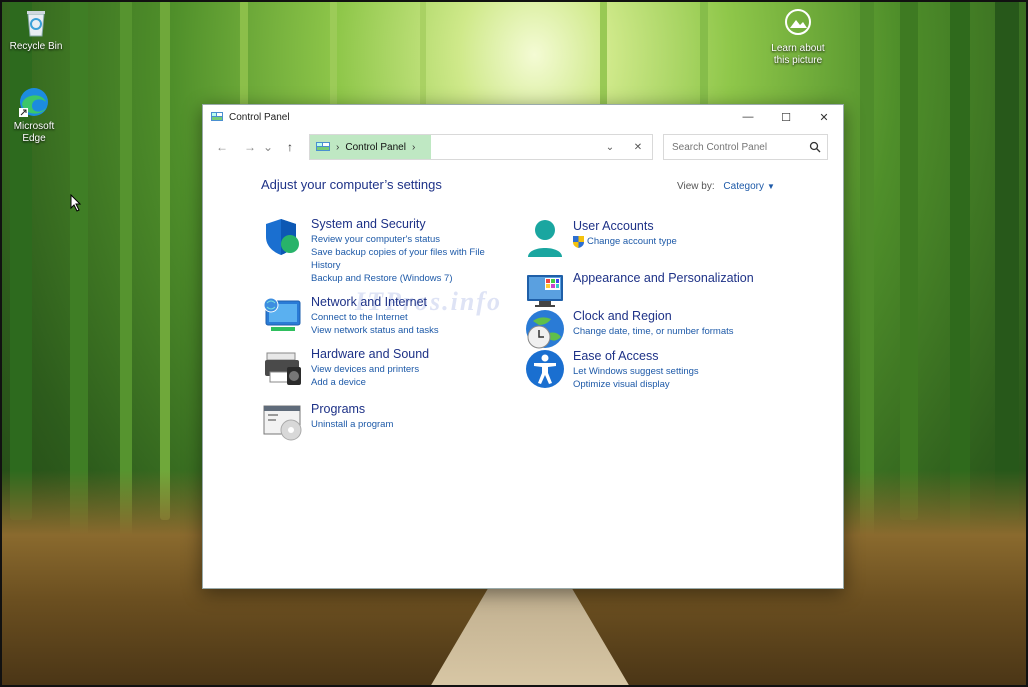  I want to click on edge-icon, so click(34, 102).